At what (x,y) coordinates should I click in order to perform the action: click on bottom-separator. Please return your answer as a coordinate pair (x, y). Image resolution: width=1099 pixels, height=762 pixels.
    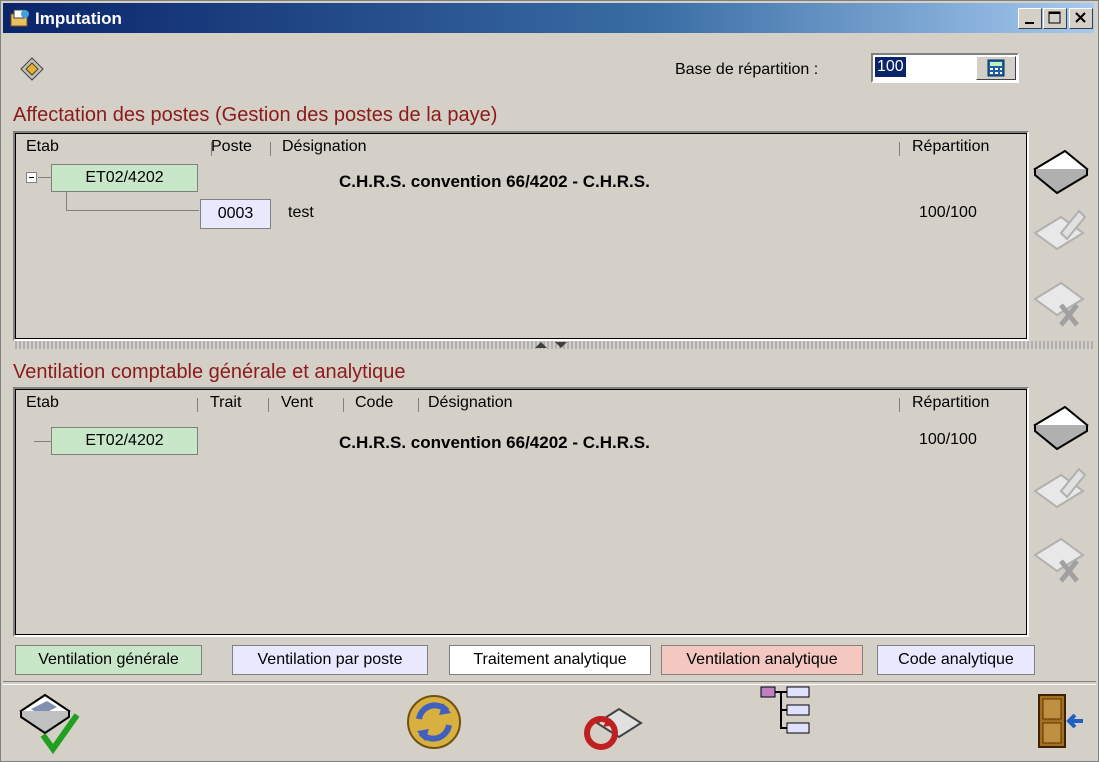
    Looking at the image, I should click on (549, 683).